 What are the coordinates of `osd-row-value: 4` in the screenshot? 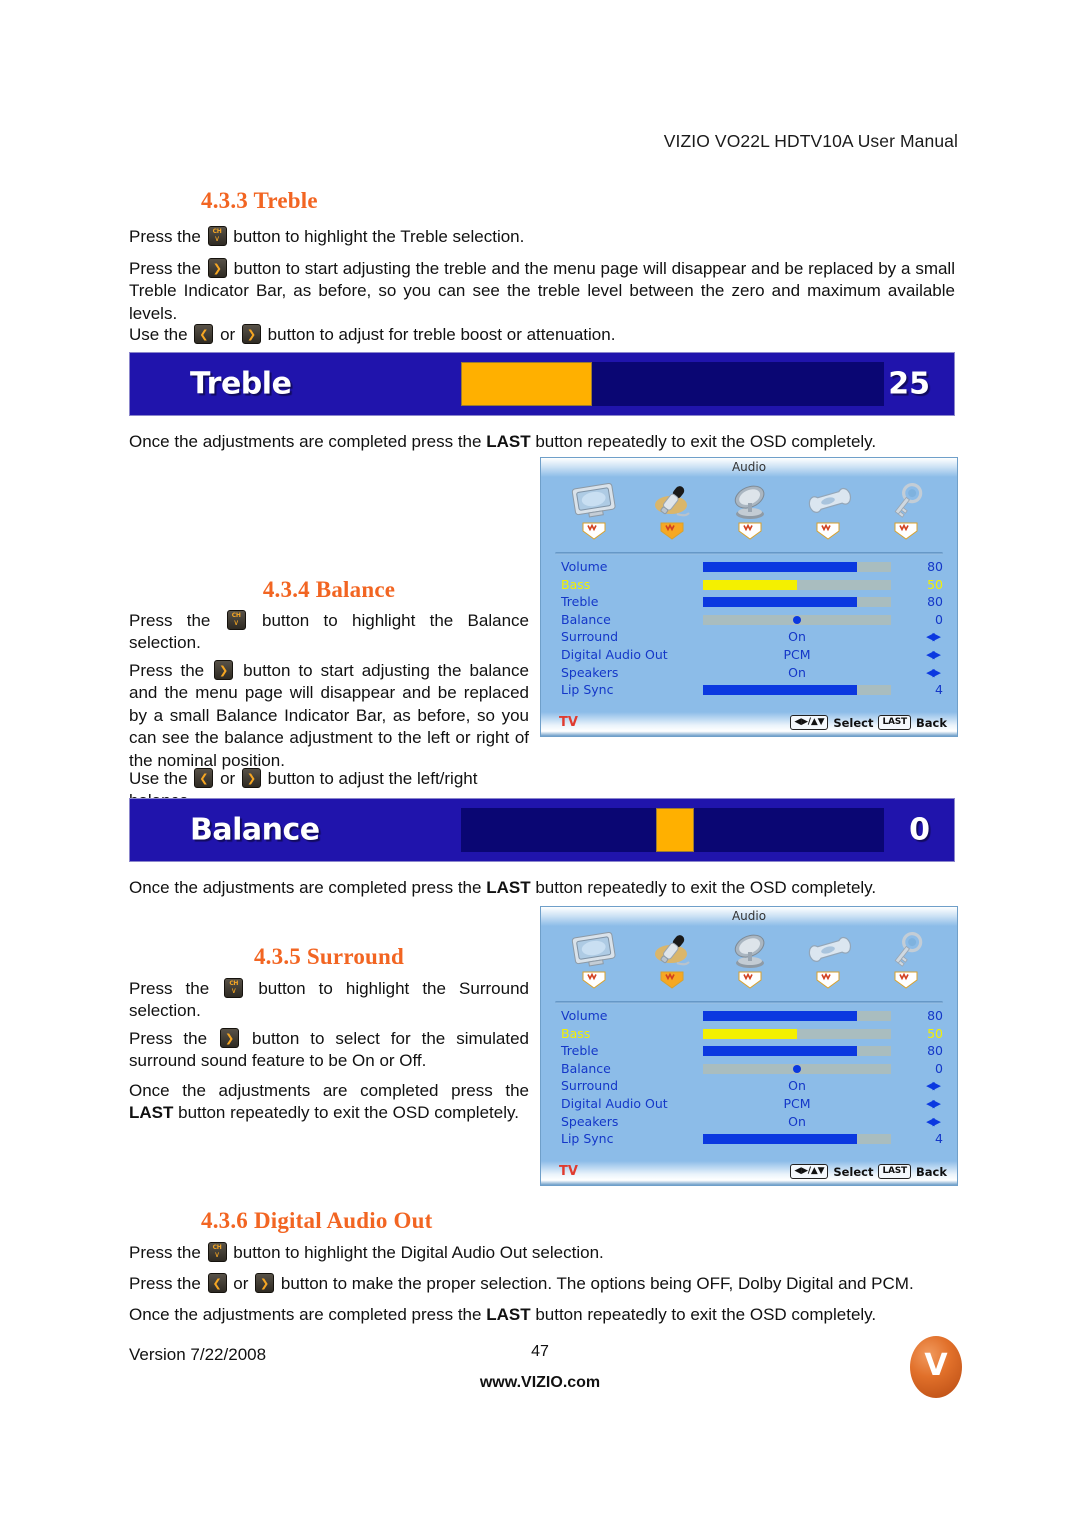 It's located at (939, 1139).